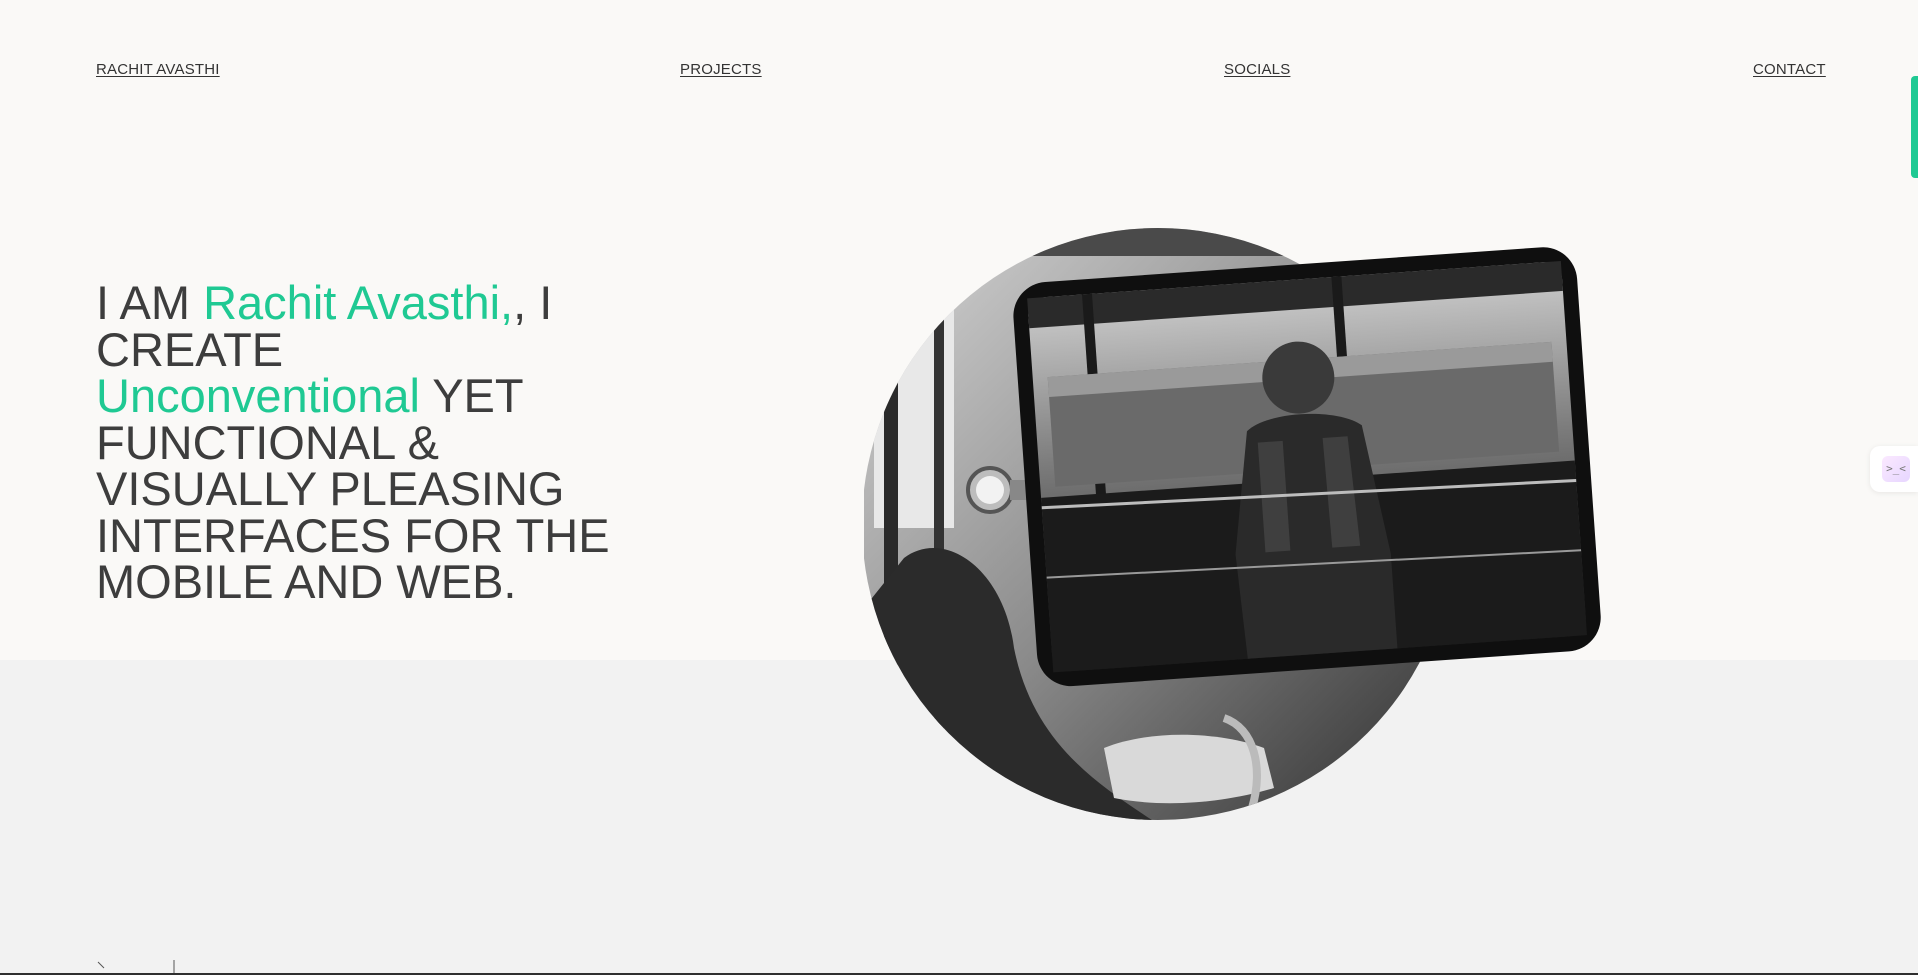 The width and height of the screenshot is (1918, 975). I want to click on chat-widget-button: >_<, so click(1894, 469).